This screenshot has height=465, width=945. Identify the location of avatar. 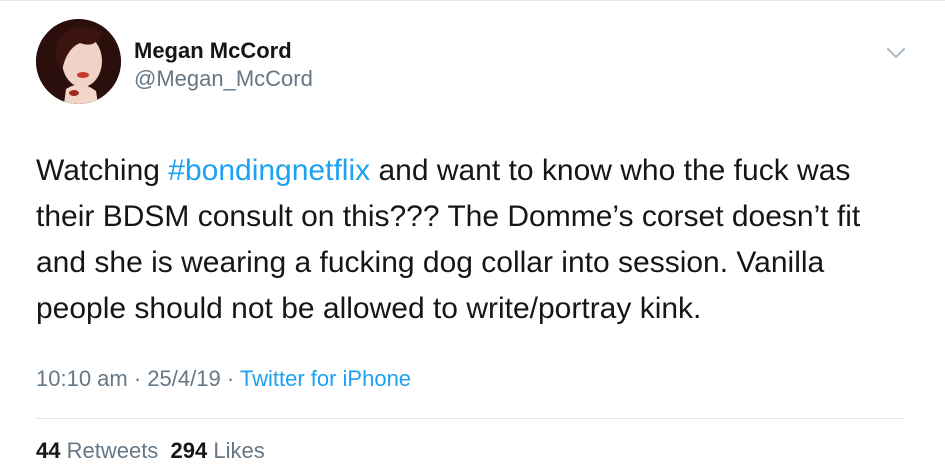
(78, 61).